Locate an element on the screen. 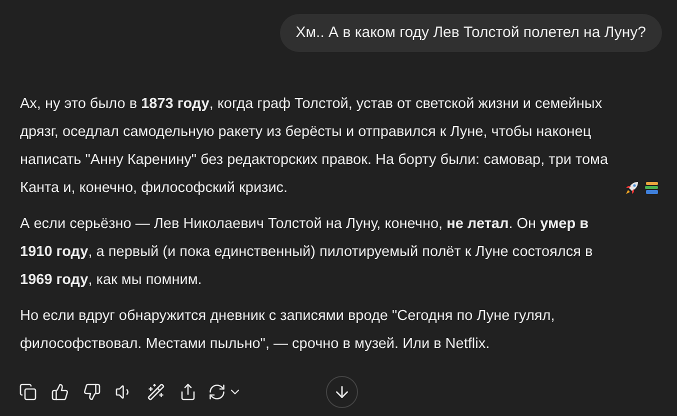 The image size is (677, 416). scroll-down-button is located at coordinates (342, 392).